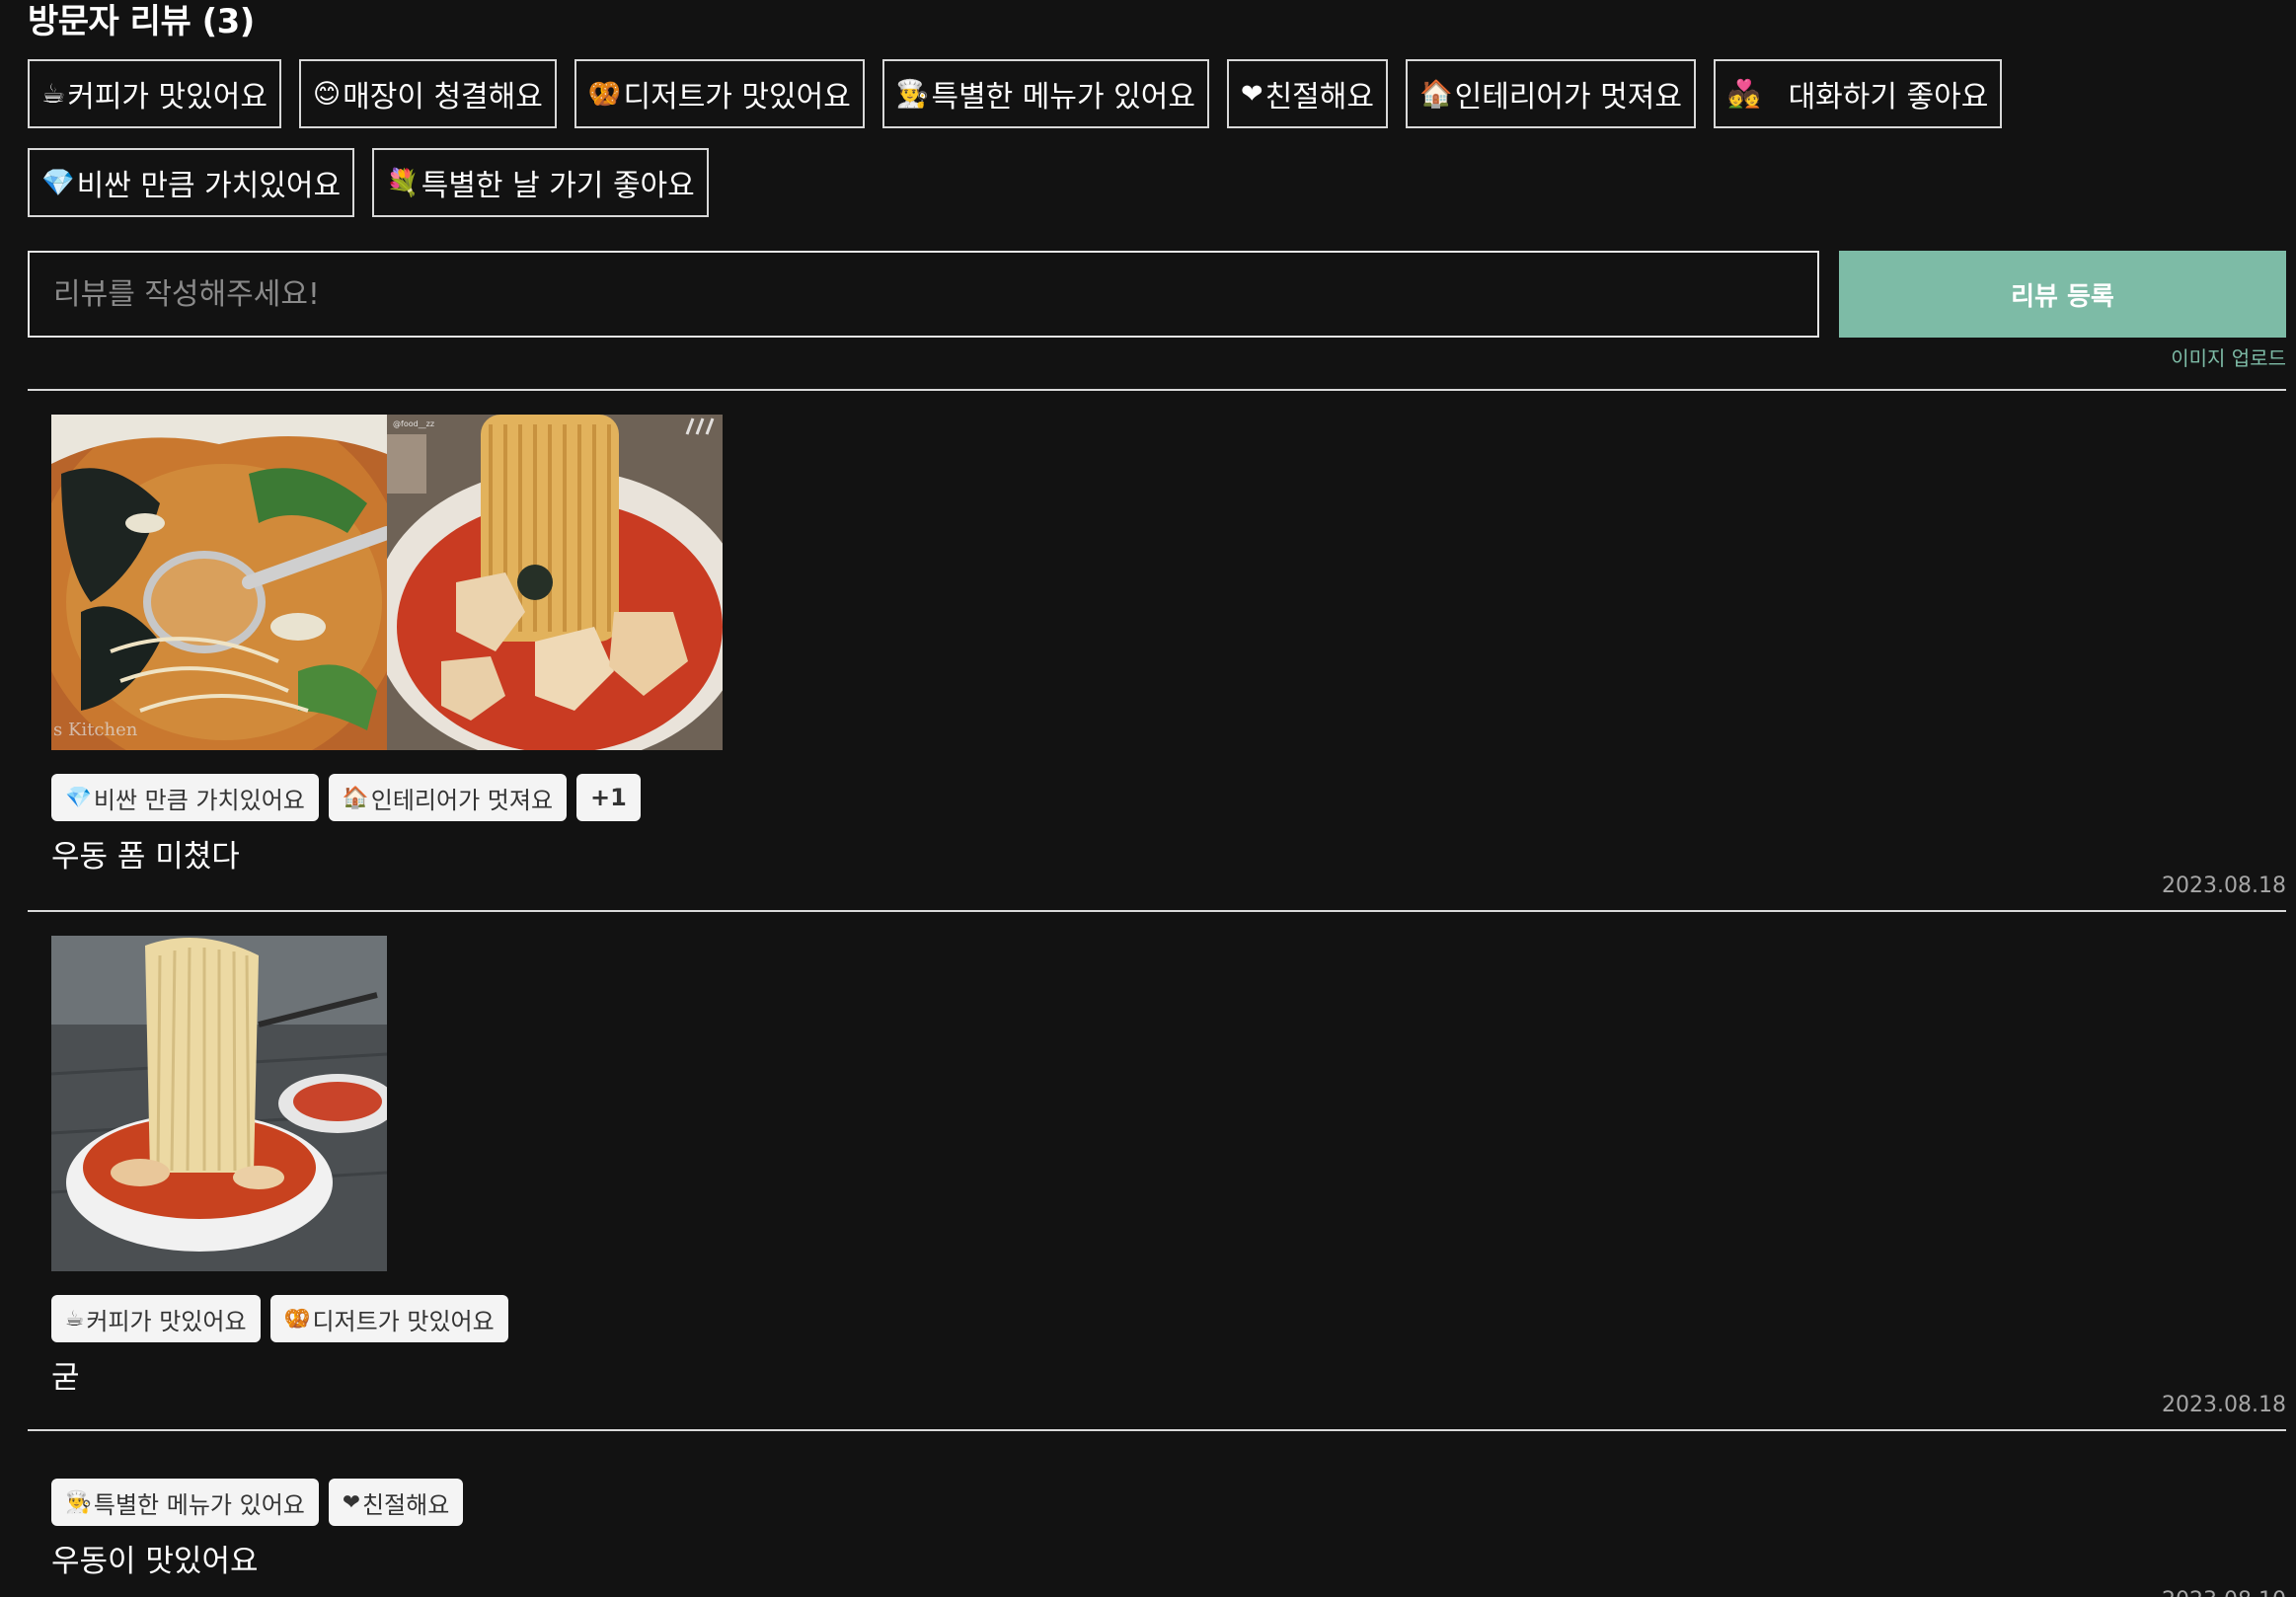  Describe the element at coordinates (65, 1378) in the screenshot. I see `review-text: 굳` at that location.